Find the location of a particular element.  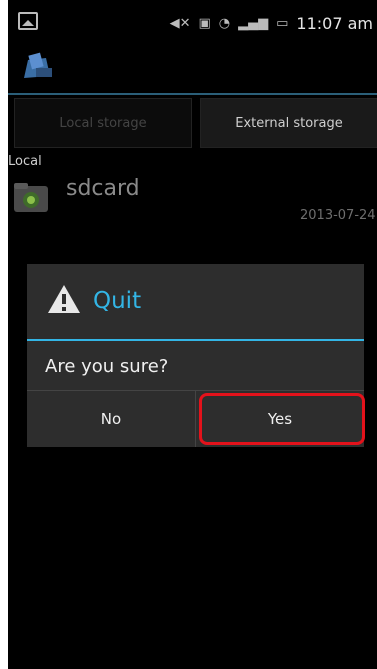

wifi-icon: ◔ is located at coordinates (224, 23).